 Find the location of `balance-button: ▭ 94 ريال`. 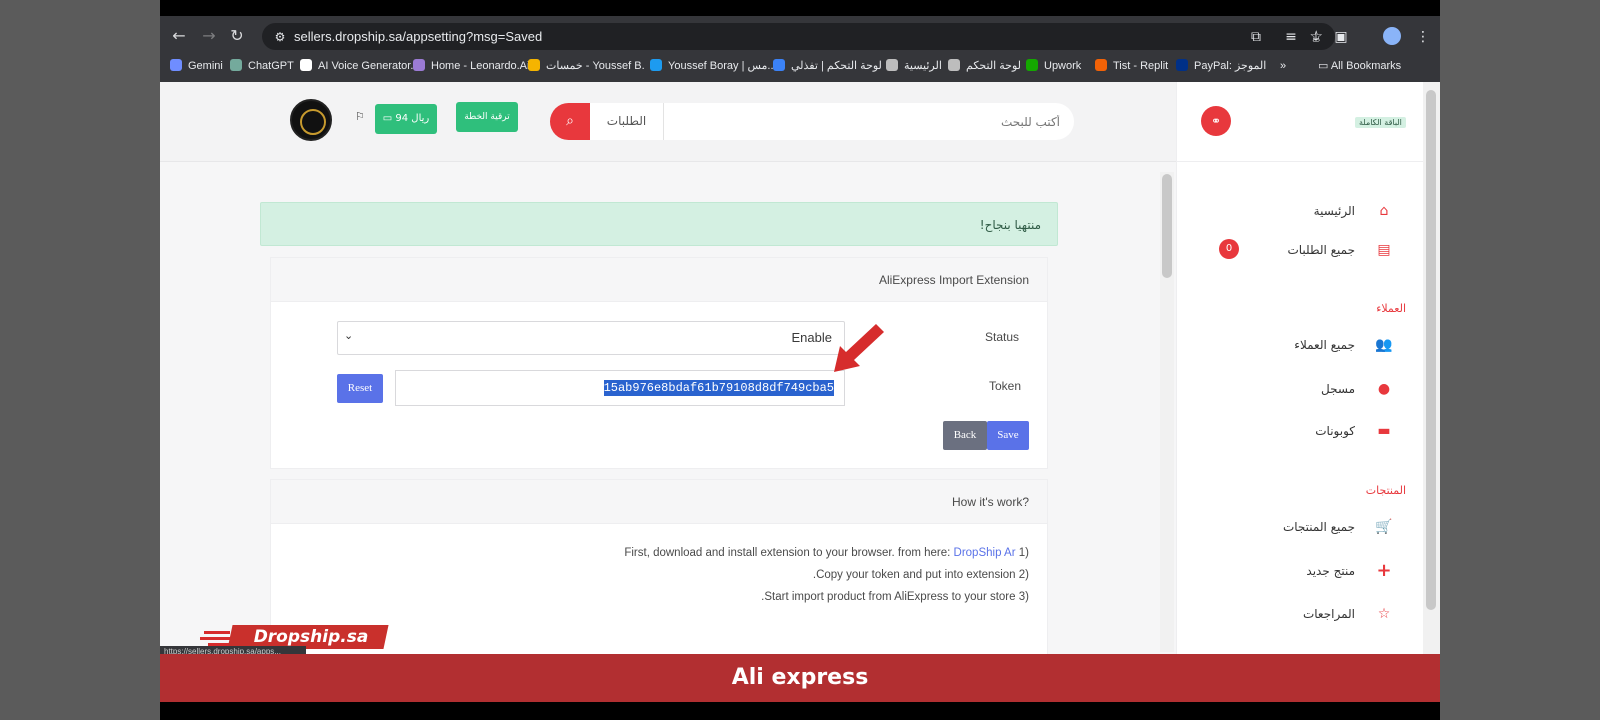

balance-button: ▭ 94 ريال is located at coordinates (406, 119).